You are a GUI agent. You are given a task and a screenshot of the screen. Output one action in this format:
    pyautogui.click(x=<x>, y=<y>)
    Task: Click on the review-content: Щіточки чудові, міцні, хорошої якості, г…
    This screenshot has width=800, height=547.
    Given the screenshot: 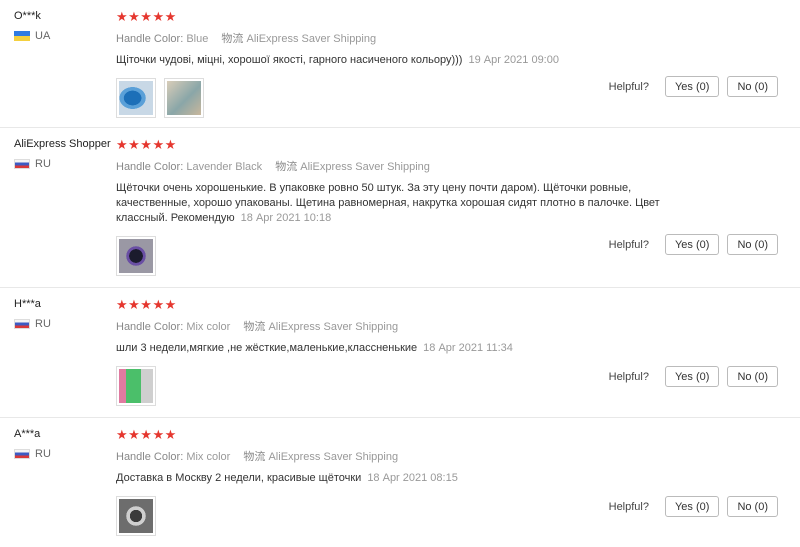 What is the action you would take?
    pyautogui.click(x=289, y=60)
    